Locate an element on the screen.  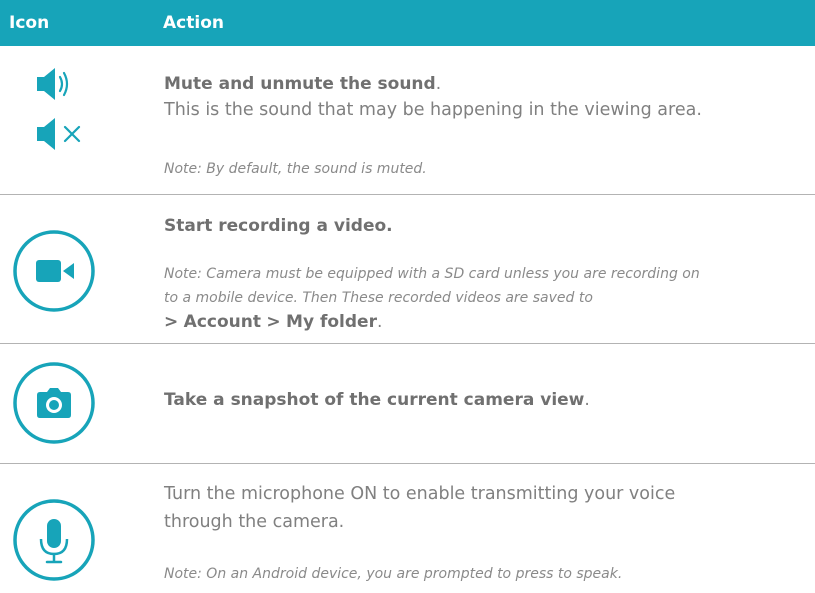
row-note: Note: By default, the sound is muted. is located at coordinates (295, 169).